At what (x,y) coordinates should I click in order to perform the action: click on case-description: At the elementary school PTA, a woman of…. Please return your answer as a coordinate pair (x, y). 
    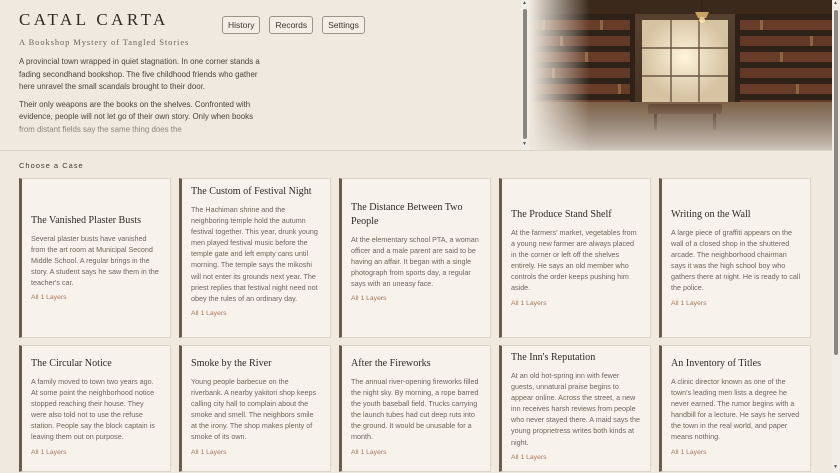
    Looking at the image, I should click on (415, 262).